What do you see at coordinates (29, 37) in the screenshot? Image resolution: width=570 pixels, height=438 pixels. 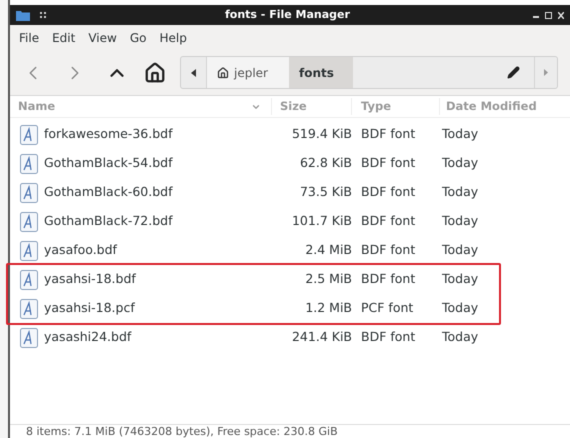 I see `menu-item: File` at bounding box center [29, 37].